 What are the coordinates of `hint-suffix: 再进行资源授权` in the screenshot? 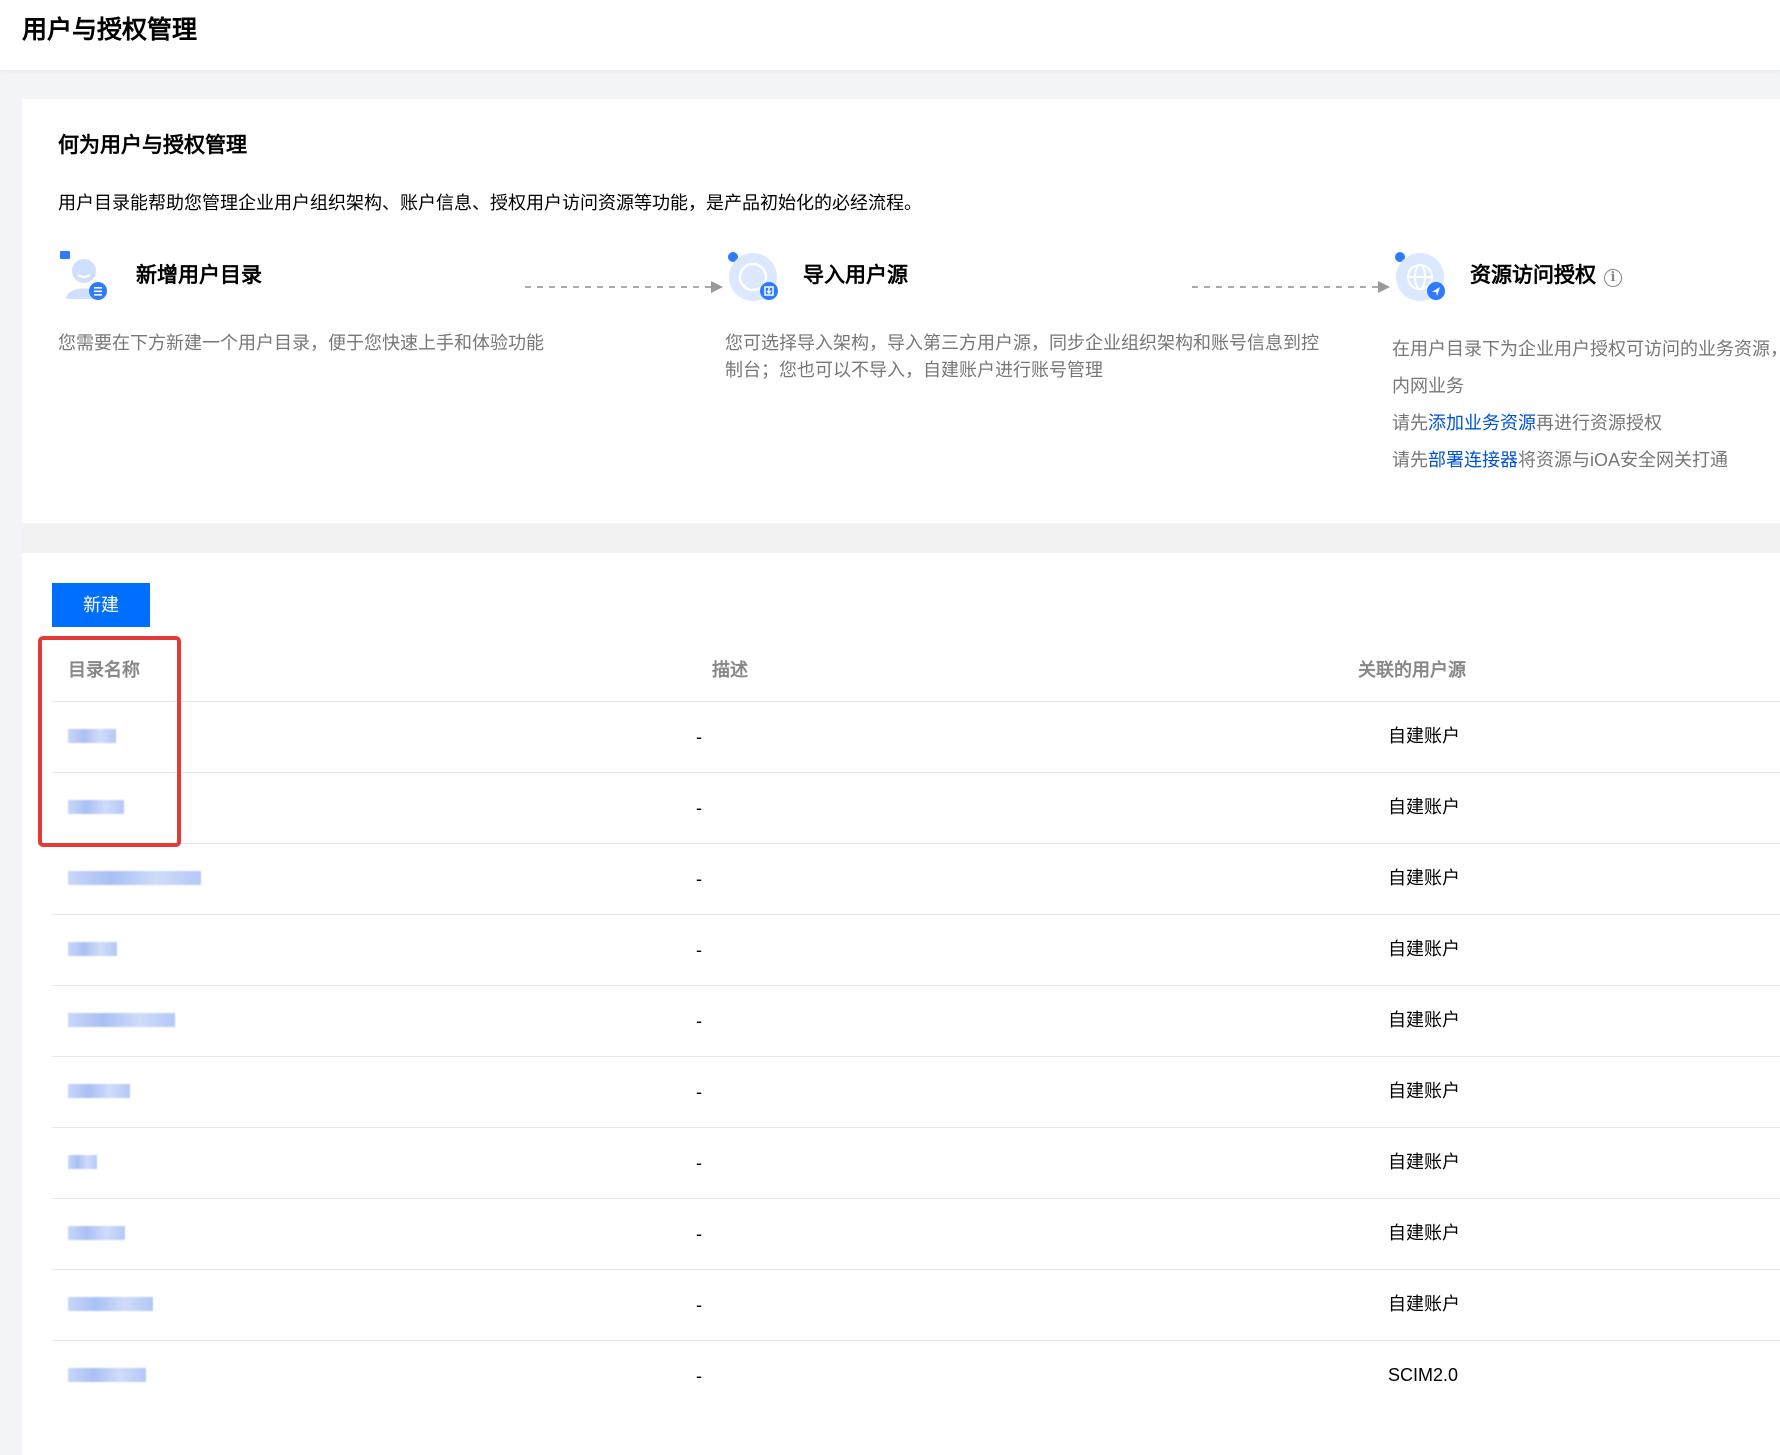 It's located at (1599, 423).